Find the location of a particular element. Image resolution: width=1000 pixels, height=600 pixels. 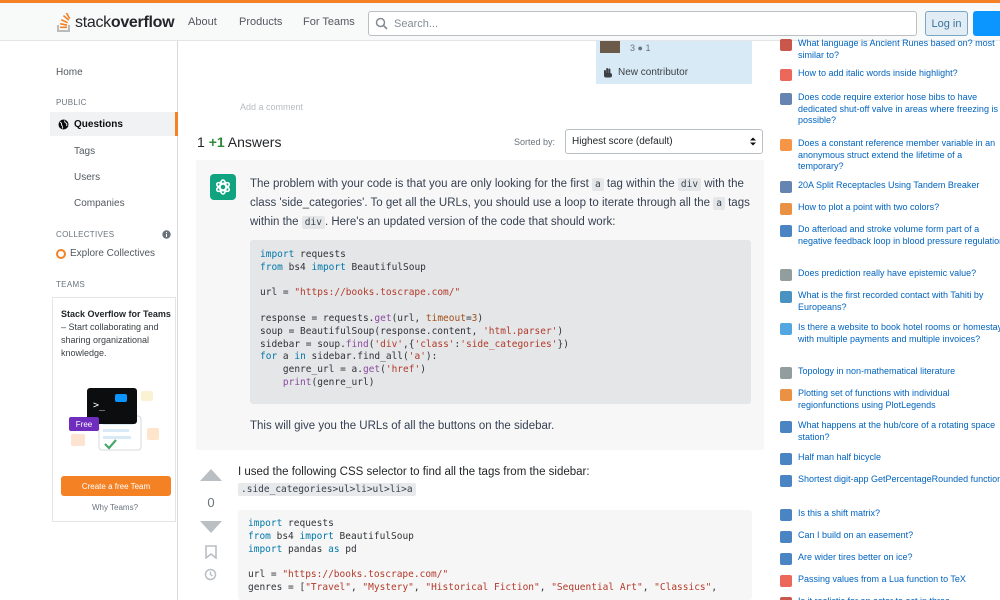

upvote-icon is located at coordinates (211, 475).